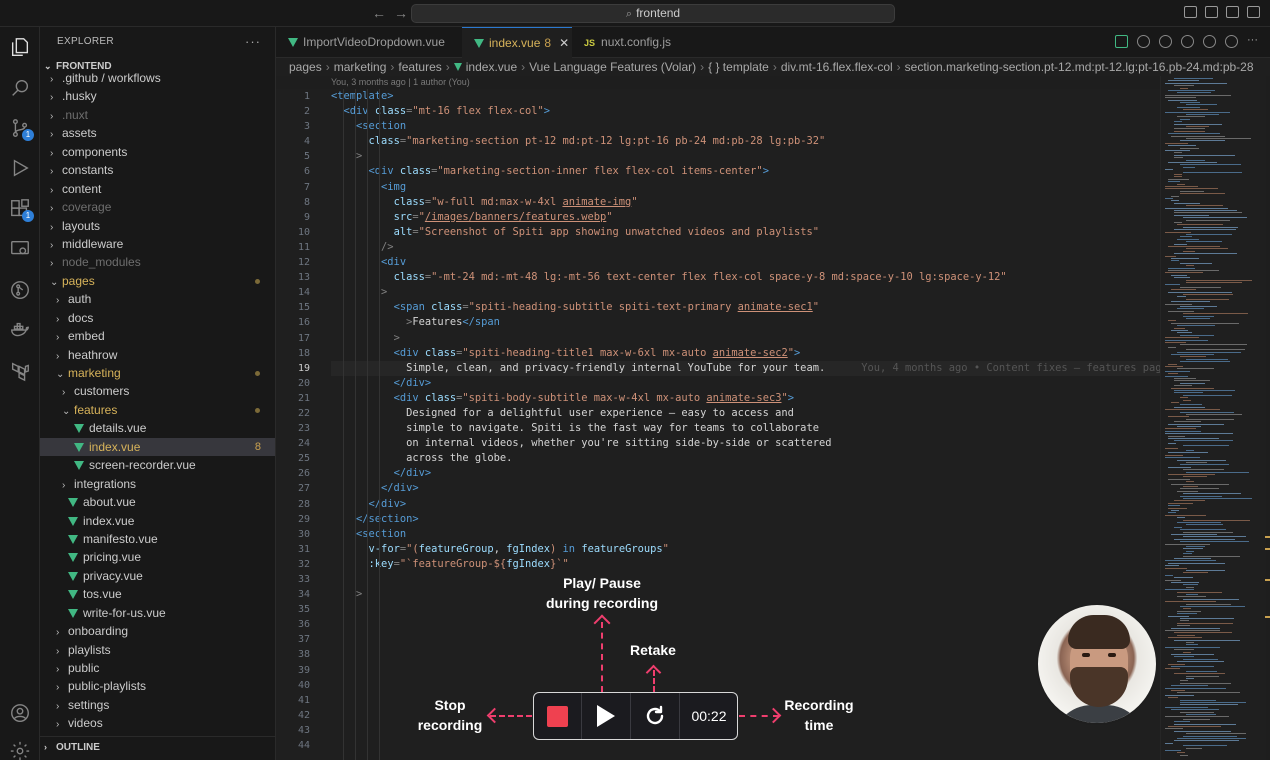 The width and height of the screenshot is (1270, 760). I want to click on extensions-icon: 1, so click(21, 210).